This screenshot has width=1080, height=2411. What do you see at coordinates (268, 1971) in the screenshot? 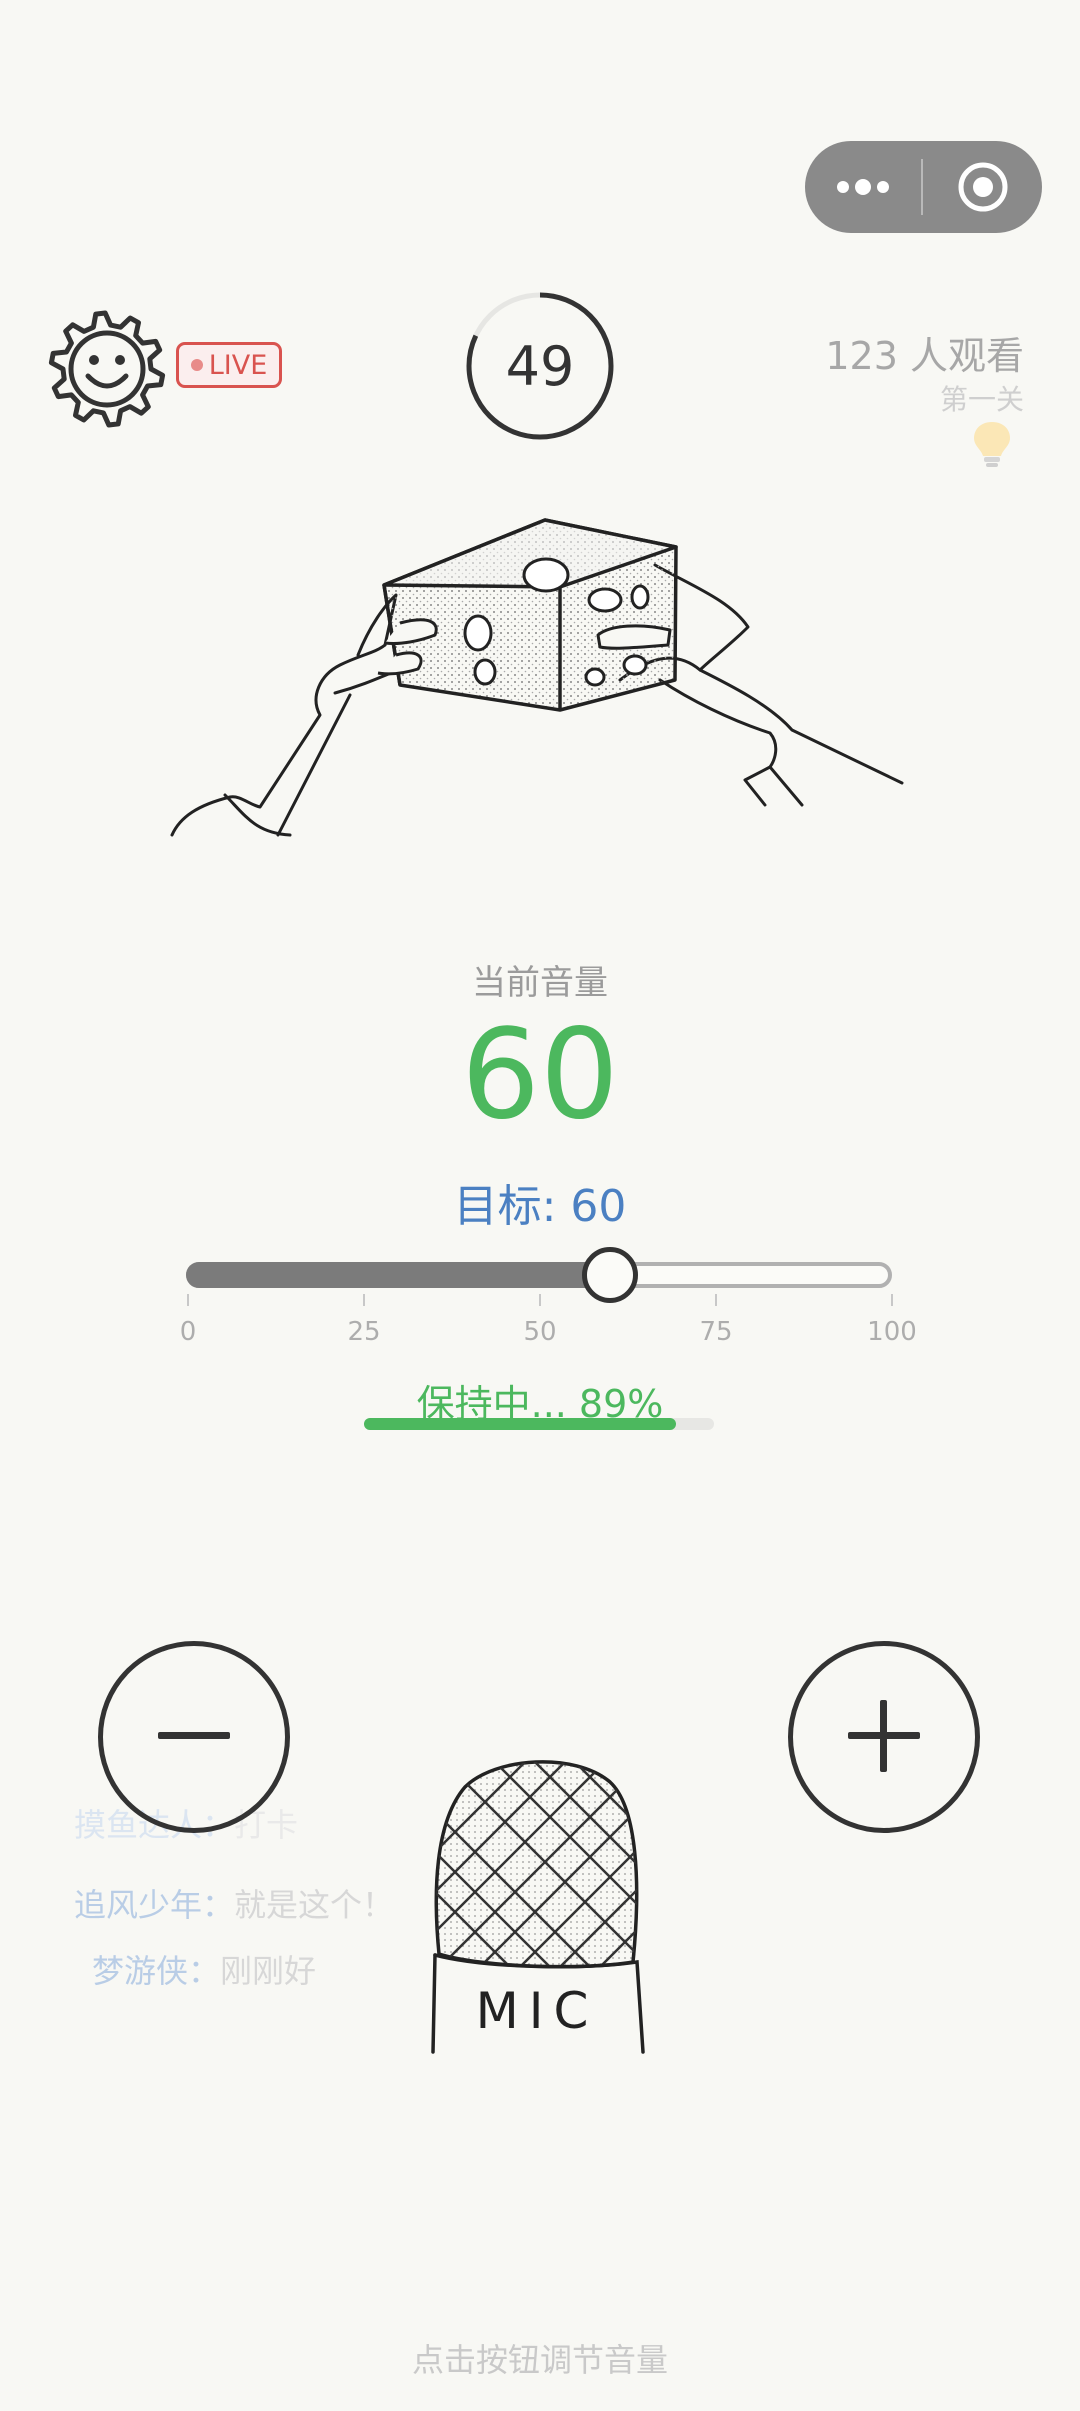
I see `comment-text: 刚刚好` at bounding box center [268, 1971].